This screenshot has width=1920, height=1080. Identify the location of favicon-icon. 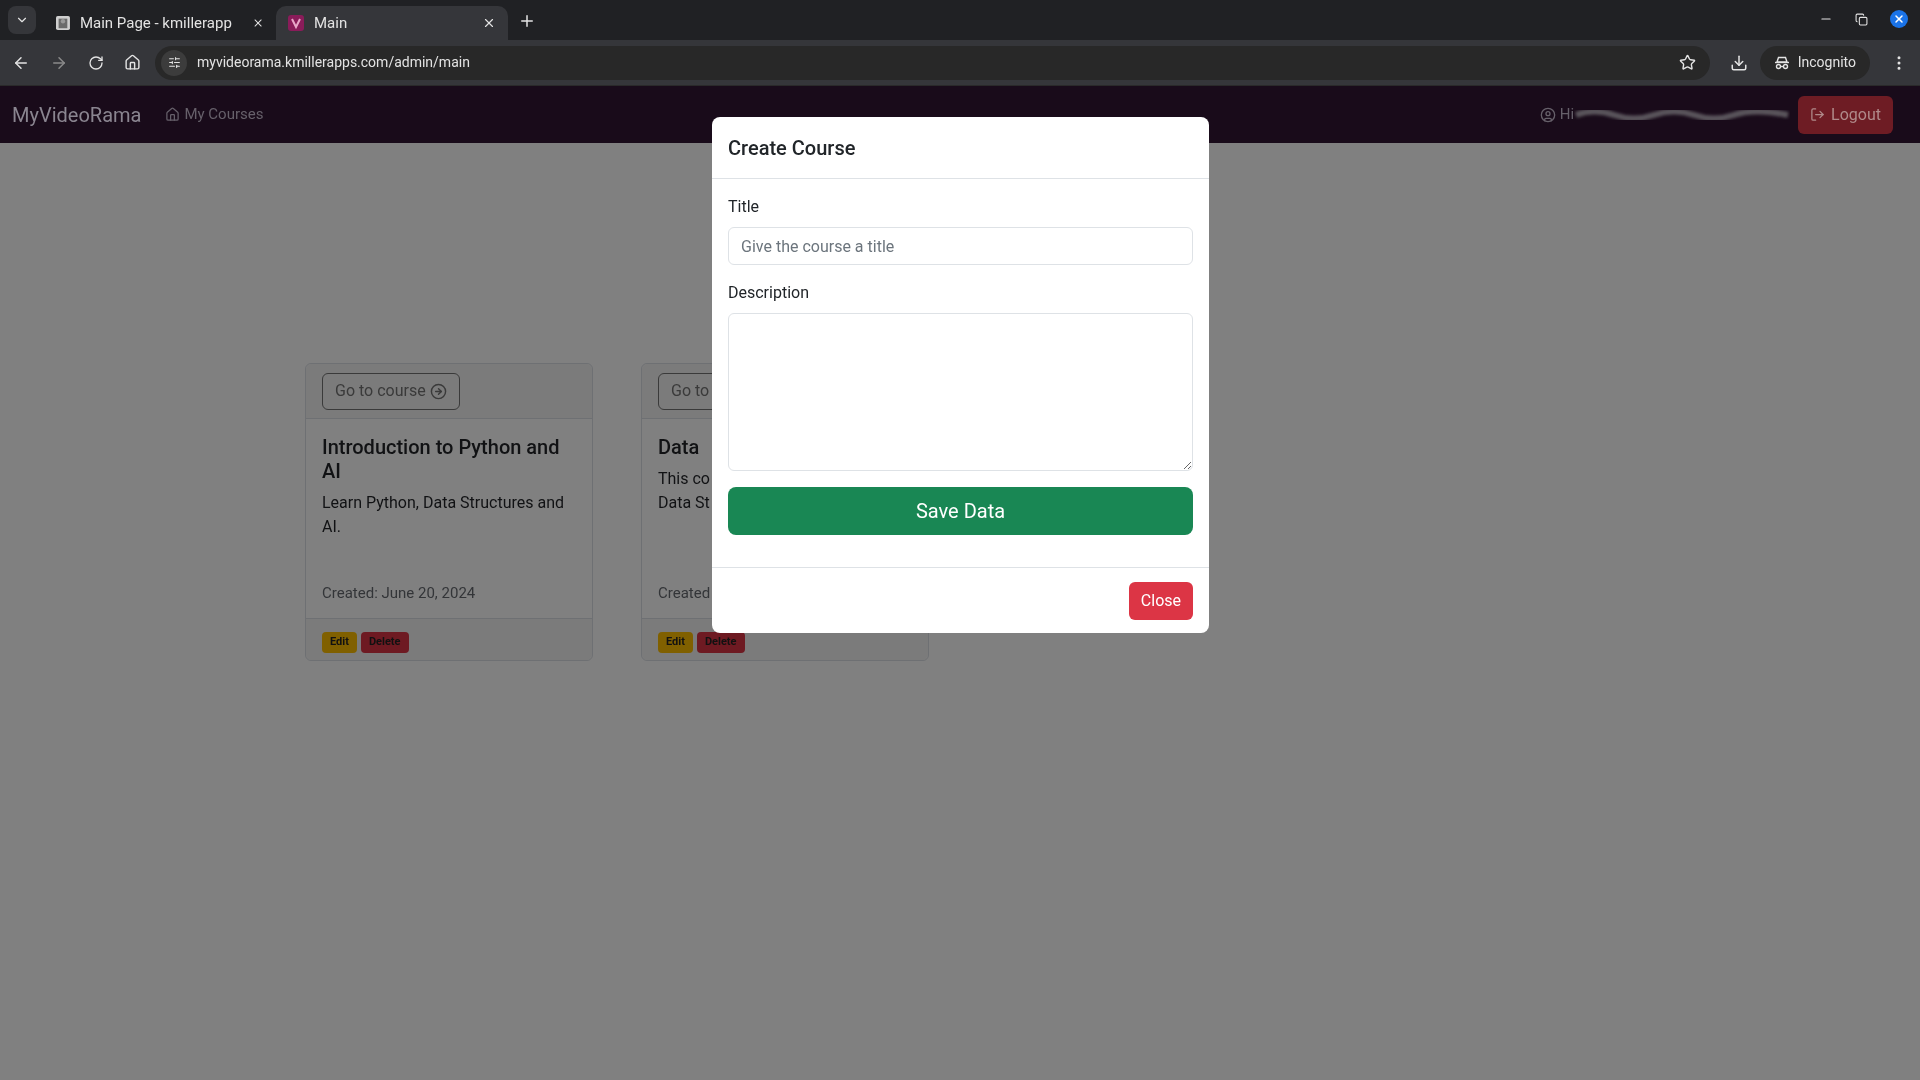
(63, 23).